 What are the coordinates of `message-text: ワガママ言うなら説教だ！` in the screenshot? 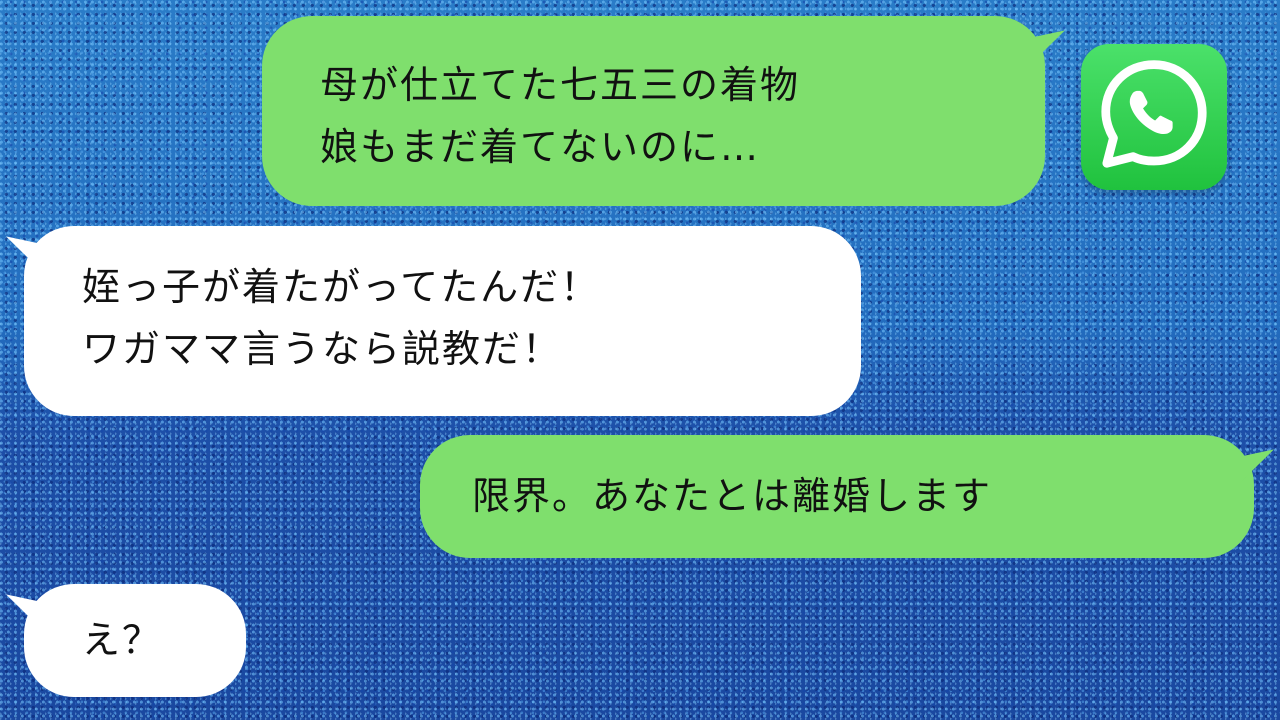 It's located at (322, 349).